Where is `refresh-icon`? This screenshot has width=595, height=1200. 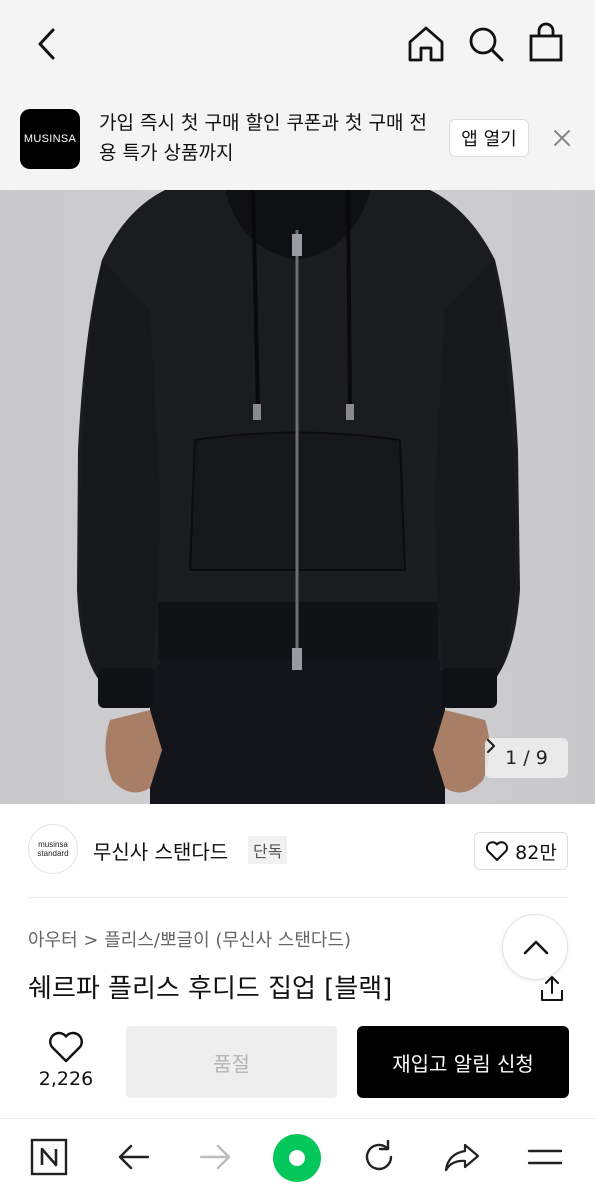
refresh-icon is located at coordinates (379, 1155).